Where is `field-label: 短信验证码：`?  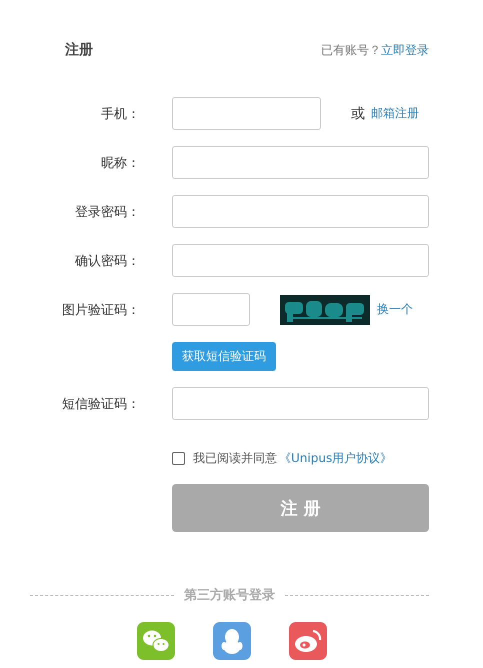 field-label: 短信验证码： is located at coordinates (101, 404).